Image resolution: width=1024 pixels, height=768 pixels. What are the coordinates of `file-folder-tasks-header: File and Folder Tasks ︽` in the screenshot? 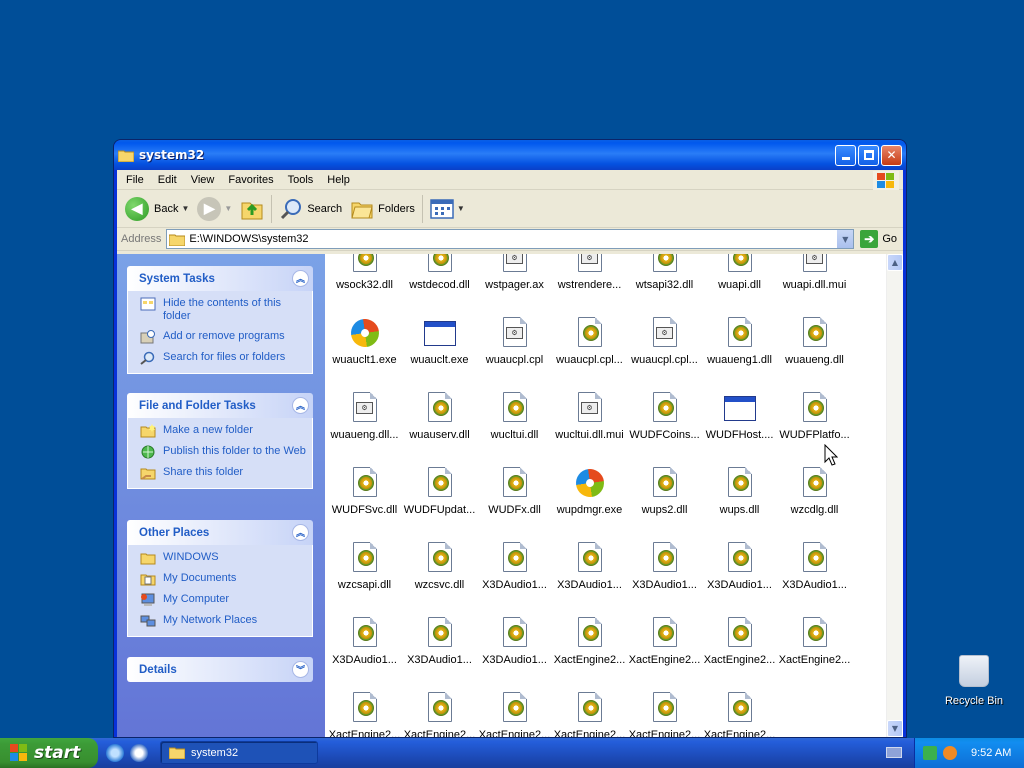 It's located at (220, 405).